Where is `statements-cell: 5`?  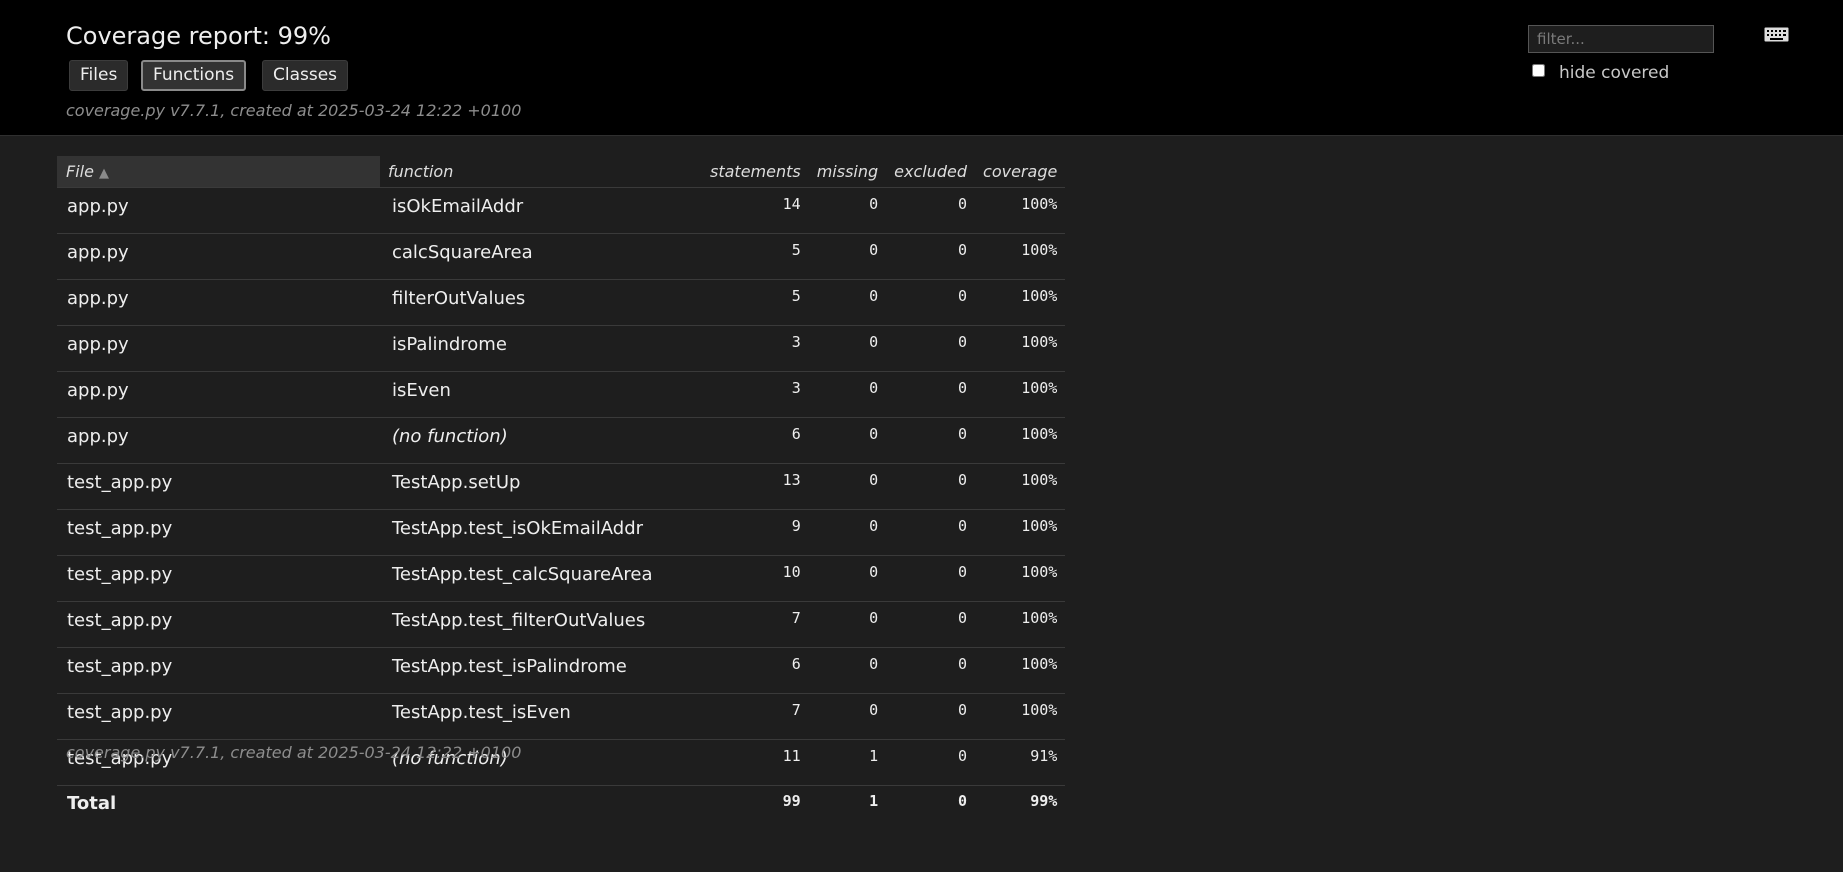
statements-cell: 5 is located at coordinates (755, 302).